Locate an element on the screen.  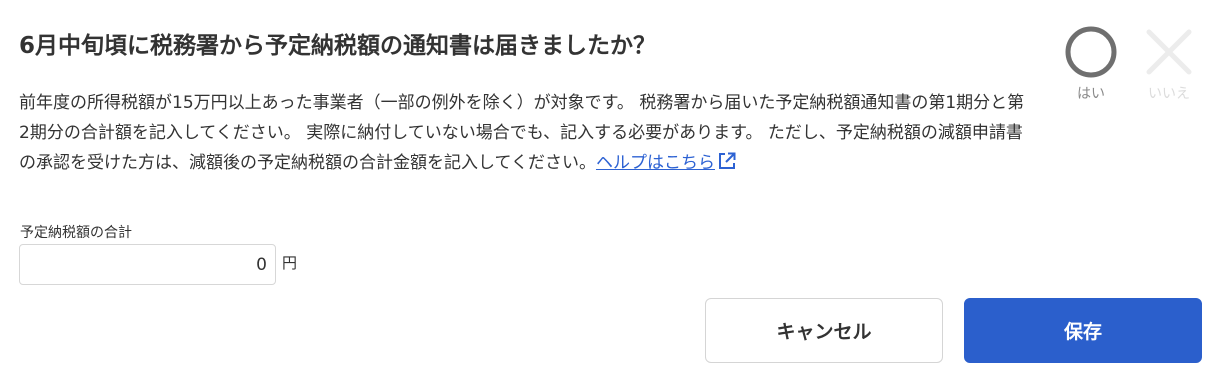
answer-no-button: いいえ is located at coordinates (1169, 63).